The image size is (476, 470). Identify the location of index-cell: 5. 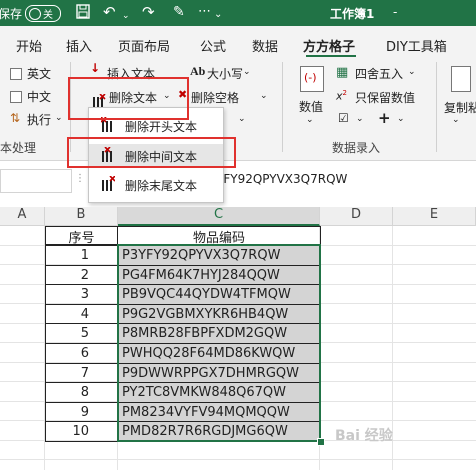
(81, 333).